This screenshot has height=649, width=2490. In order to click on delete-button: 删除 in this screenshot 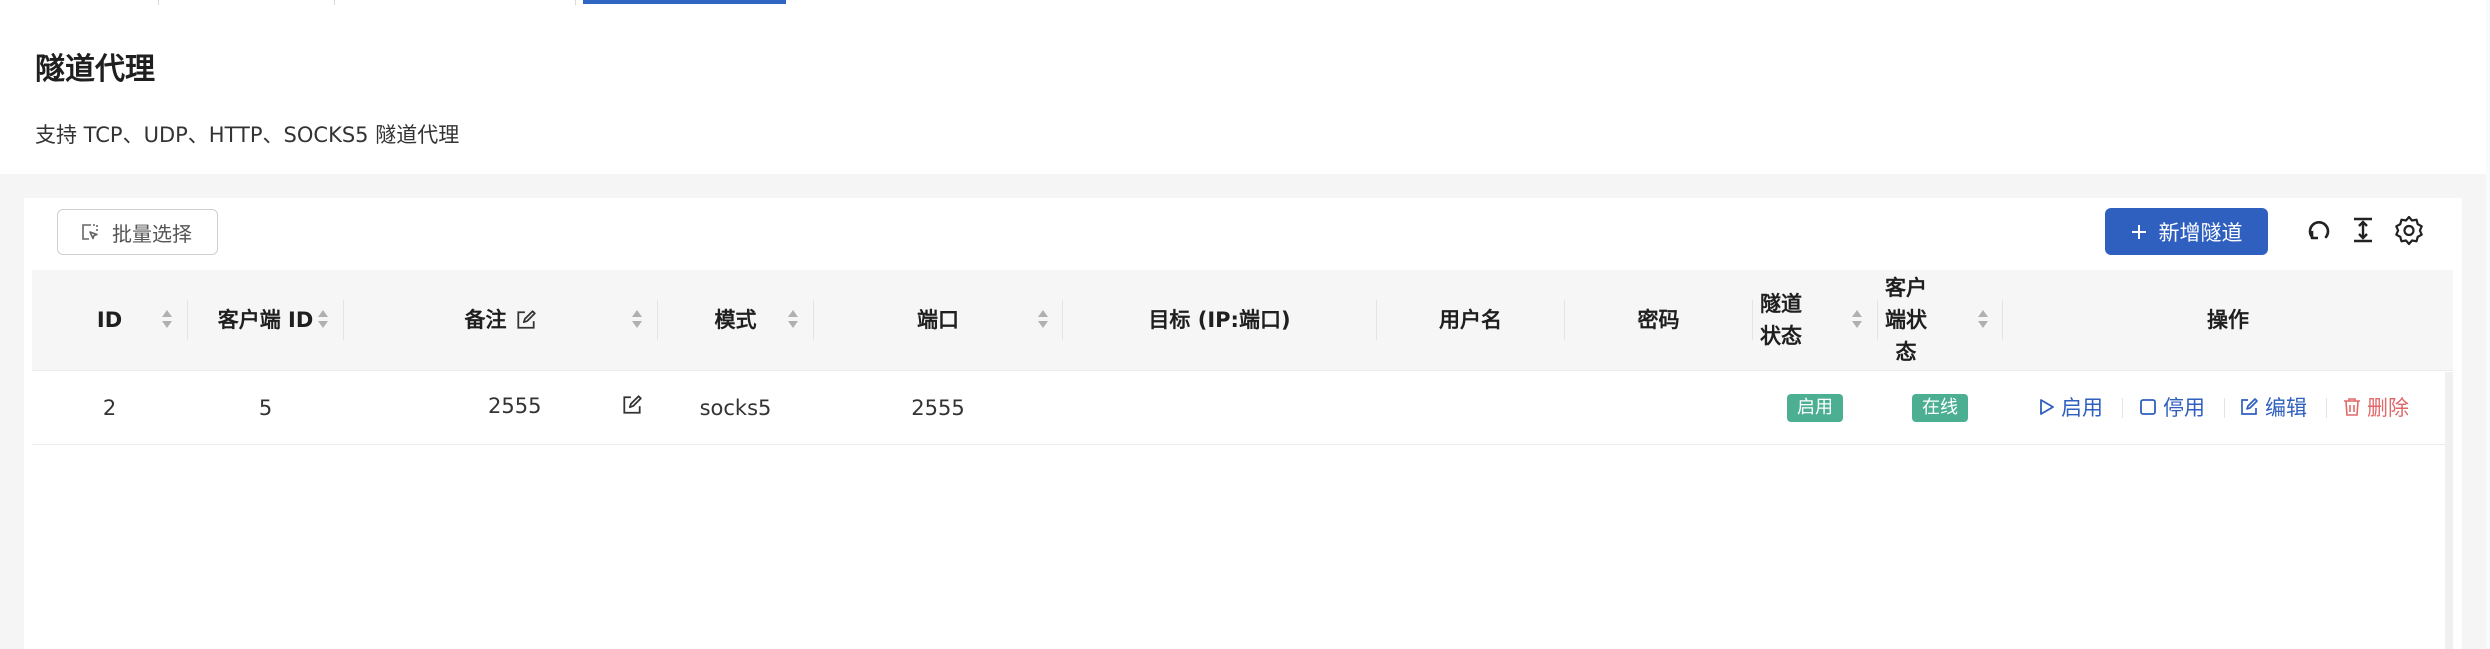, I will do `click(2376, 407)`.